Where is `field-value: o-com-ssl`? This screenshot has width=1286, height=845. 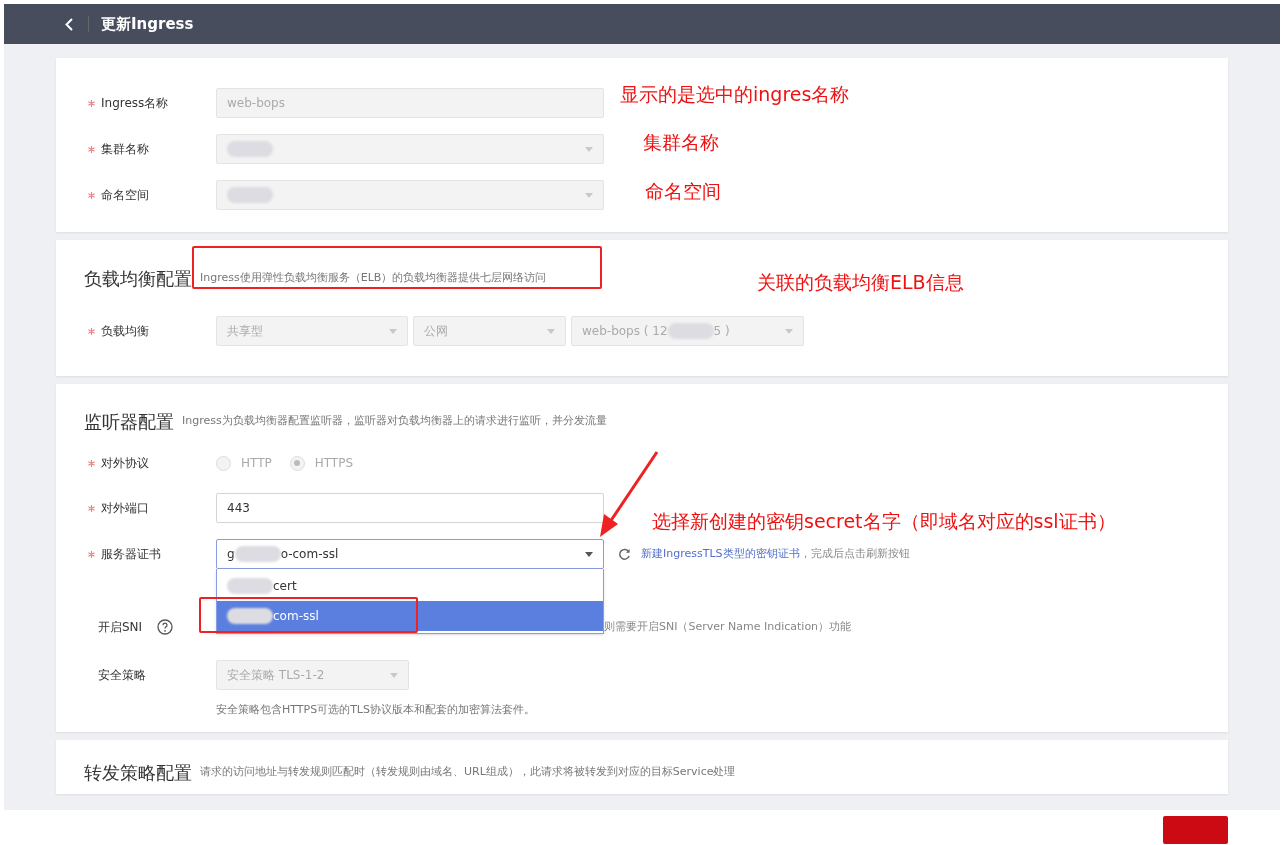
field-value: o-com-ssl is located at coordinates (309, 554).